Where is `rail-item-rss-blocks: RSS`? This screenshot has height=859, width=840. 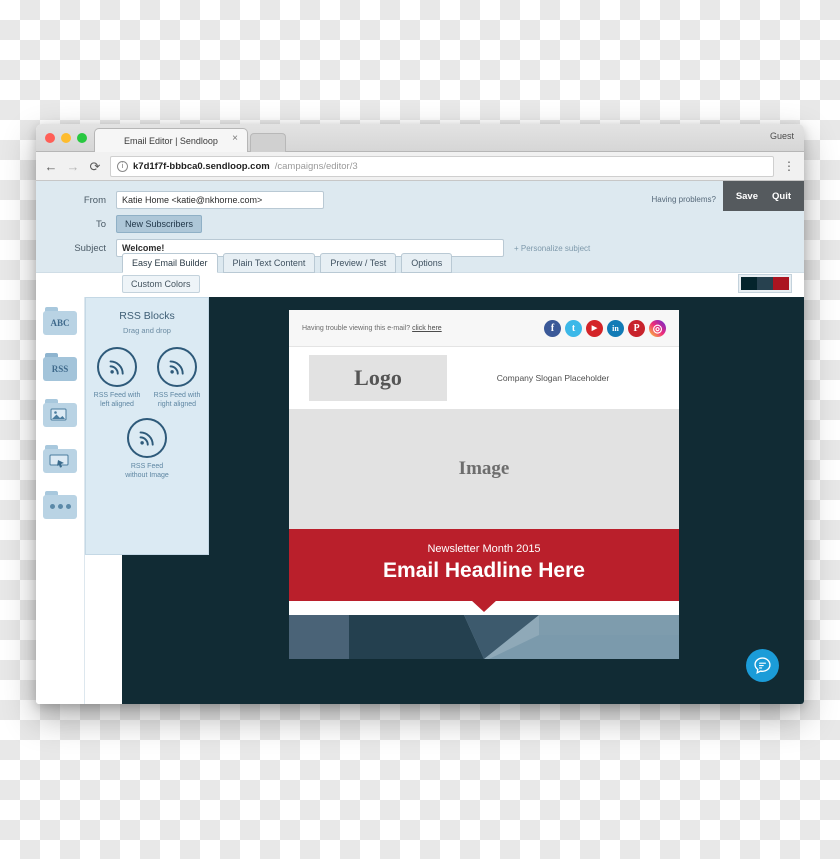
rail-item-rss-blocks: RSS is located at coordinates (60, 366).